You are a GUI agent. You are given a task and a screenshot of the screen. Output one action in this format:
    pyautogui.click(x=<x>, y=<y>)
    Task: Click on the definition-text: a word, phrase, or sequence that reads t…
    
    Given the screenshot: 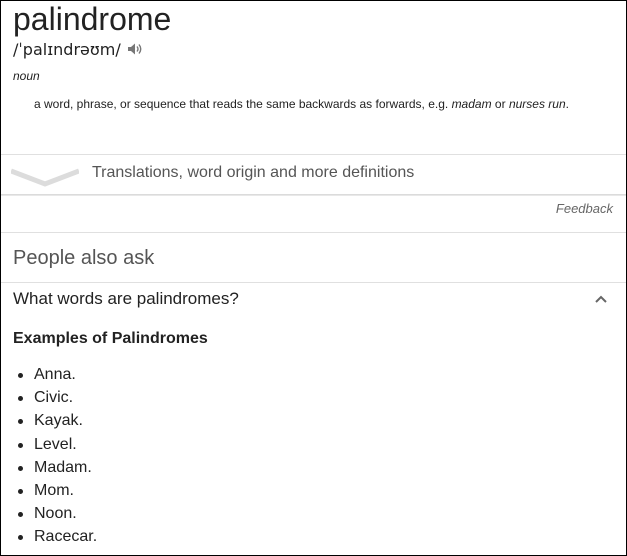 What is the action you would take?
    pyautogui.click(x=241, y=104)
    